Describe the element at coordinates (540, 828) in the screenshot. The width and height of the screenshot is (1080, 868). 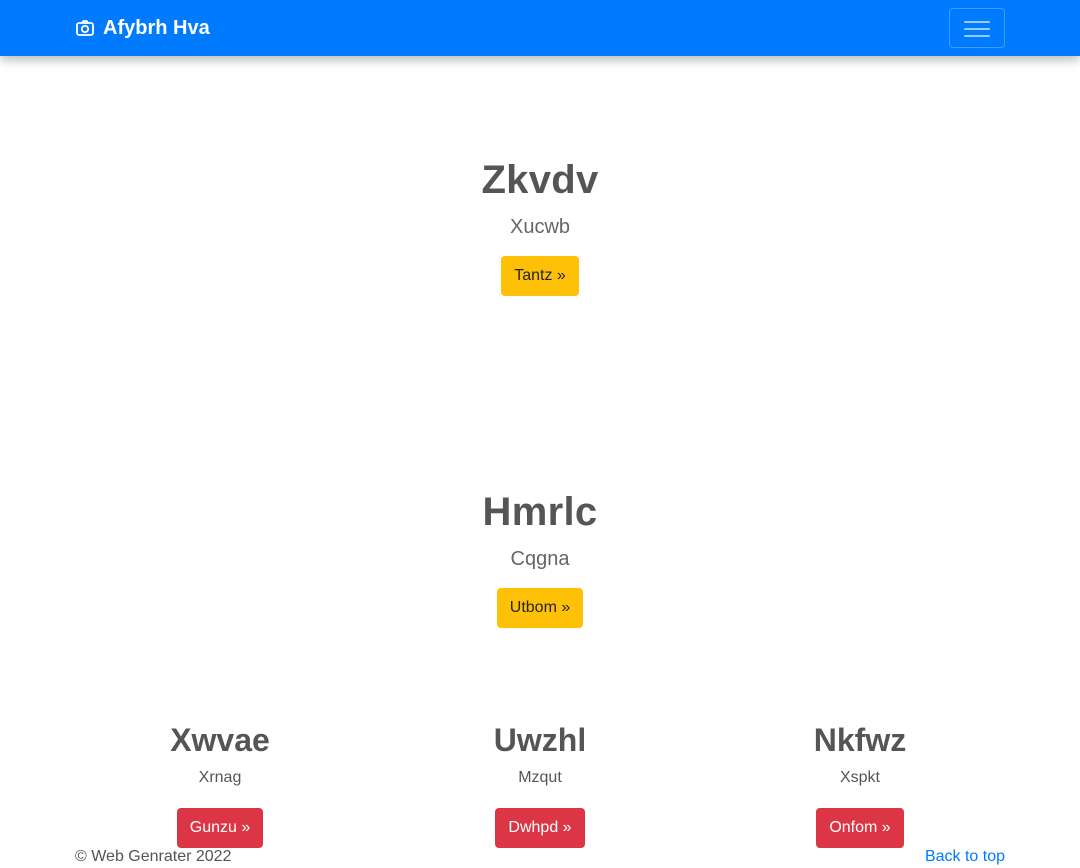
I see `column-2-button: Dwhpd »` at that location.